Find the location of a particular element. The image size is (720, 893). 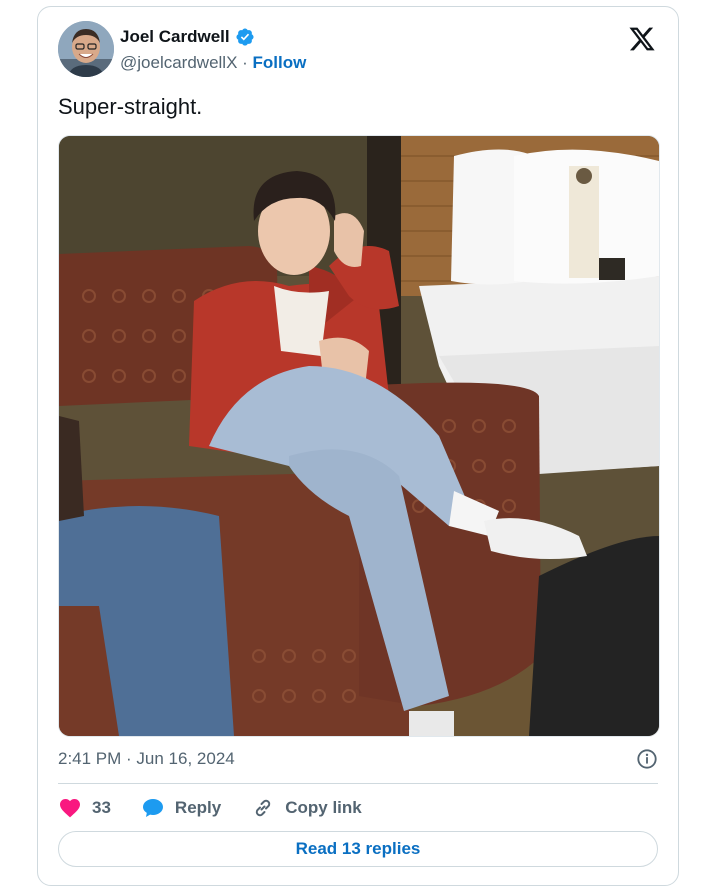

divider is located at coordinates (358, 783).